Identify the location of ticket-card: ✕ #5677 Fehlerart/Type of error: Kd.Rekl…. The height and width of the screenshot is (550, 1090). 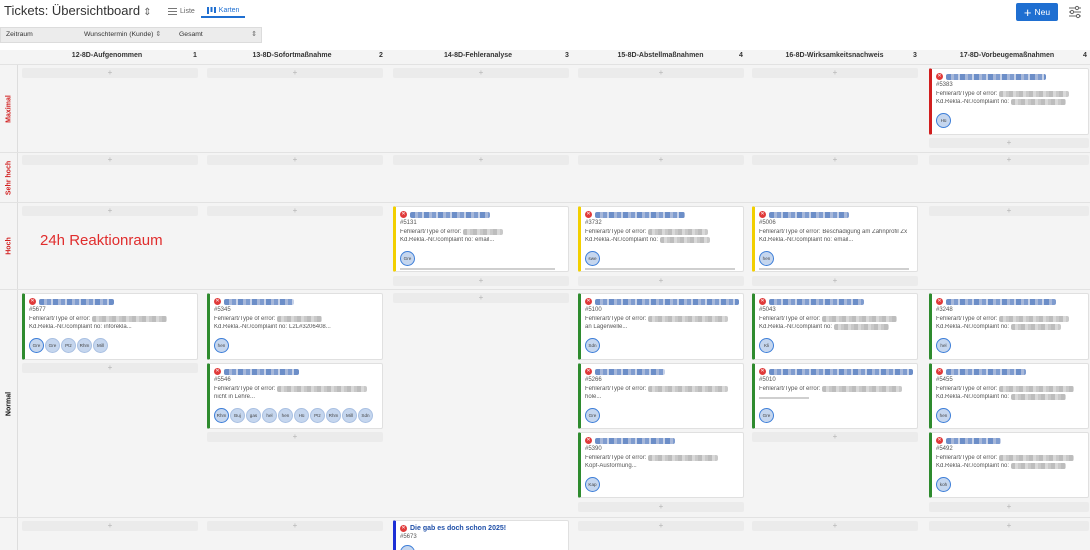
(110, 326).